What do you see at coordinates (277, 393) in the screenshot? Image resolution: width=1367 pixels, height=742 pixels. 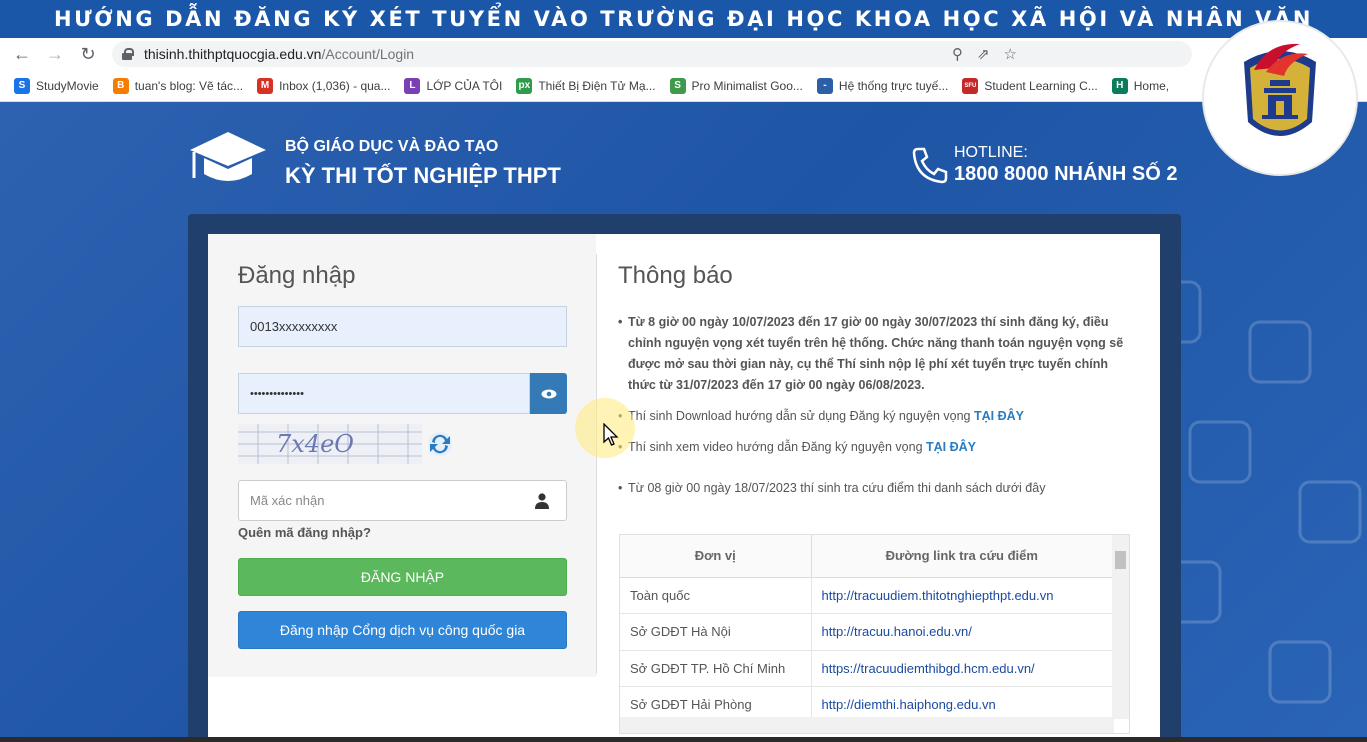 I see `password-value: ••••••••••••••` at bounding box center [277, 393].